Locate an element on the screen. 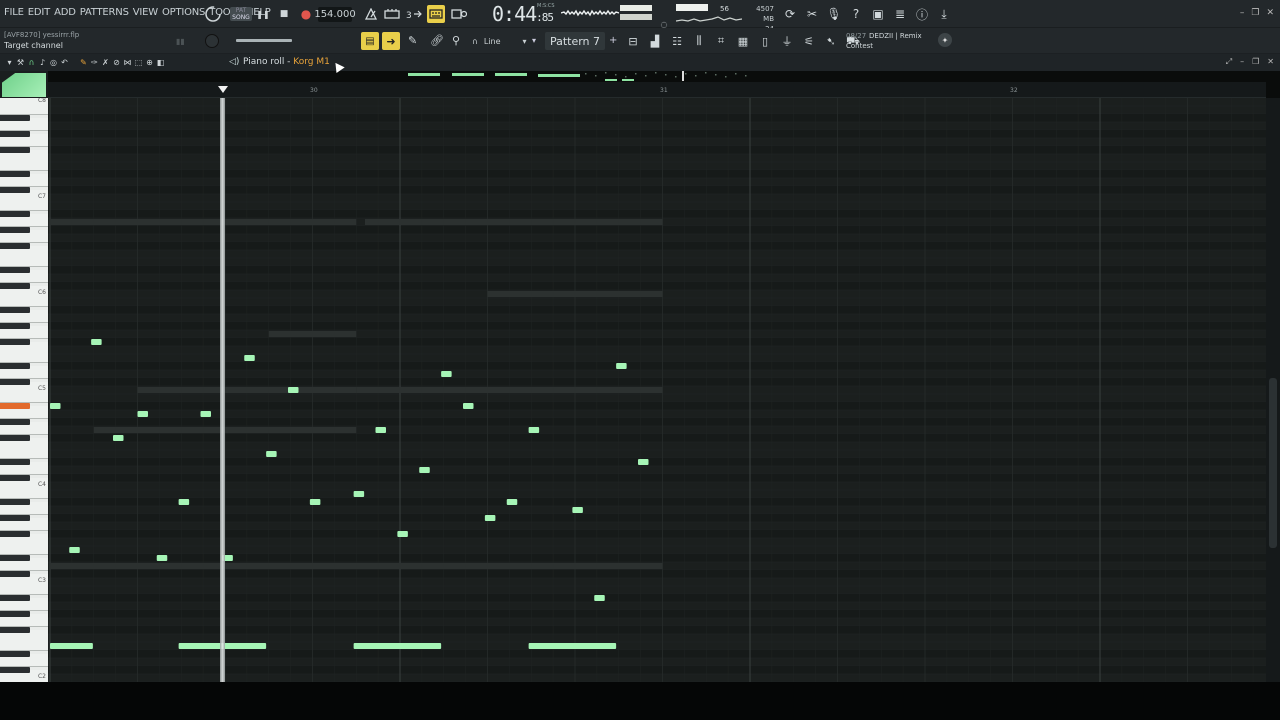 This screenshot has height=720, width=1280. channel-selector is located at coordinates (24, 84).